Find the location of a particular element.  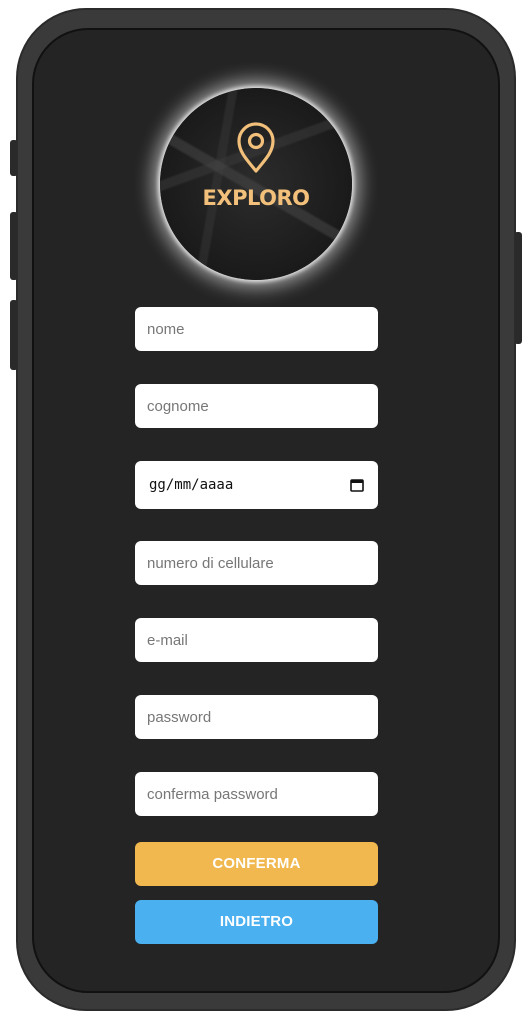

calendar-icon is located at coordinates (357, 485).